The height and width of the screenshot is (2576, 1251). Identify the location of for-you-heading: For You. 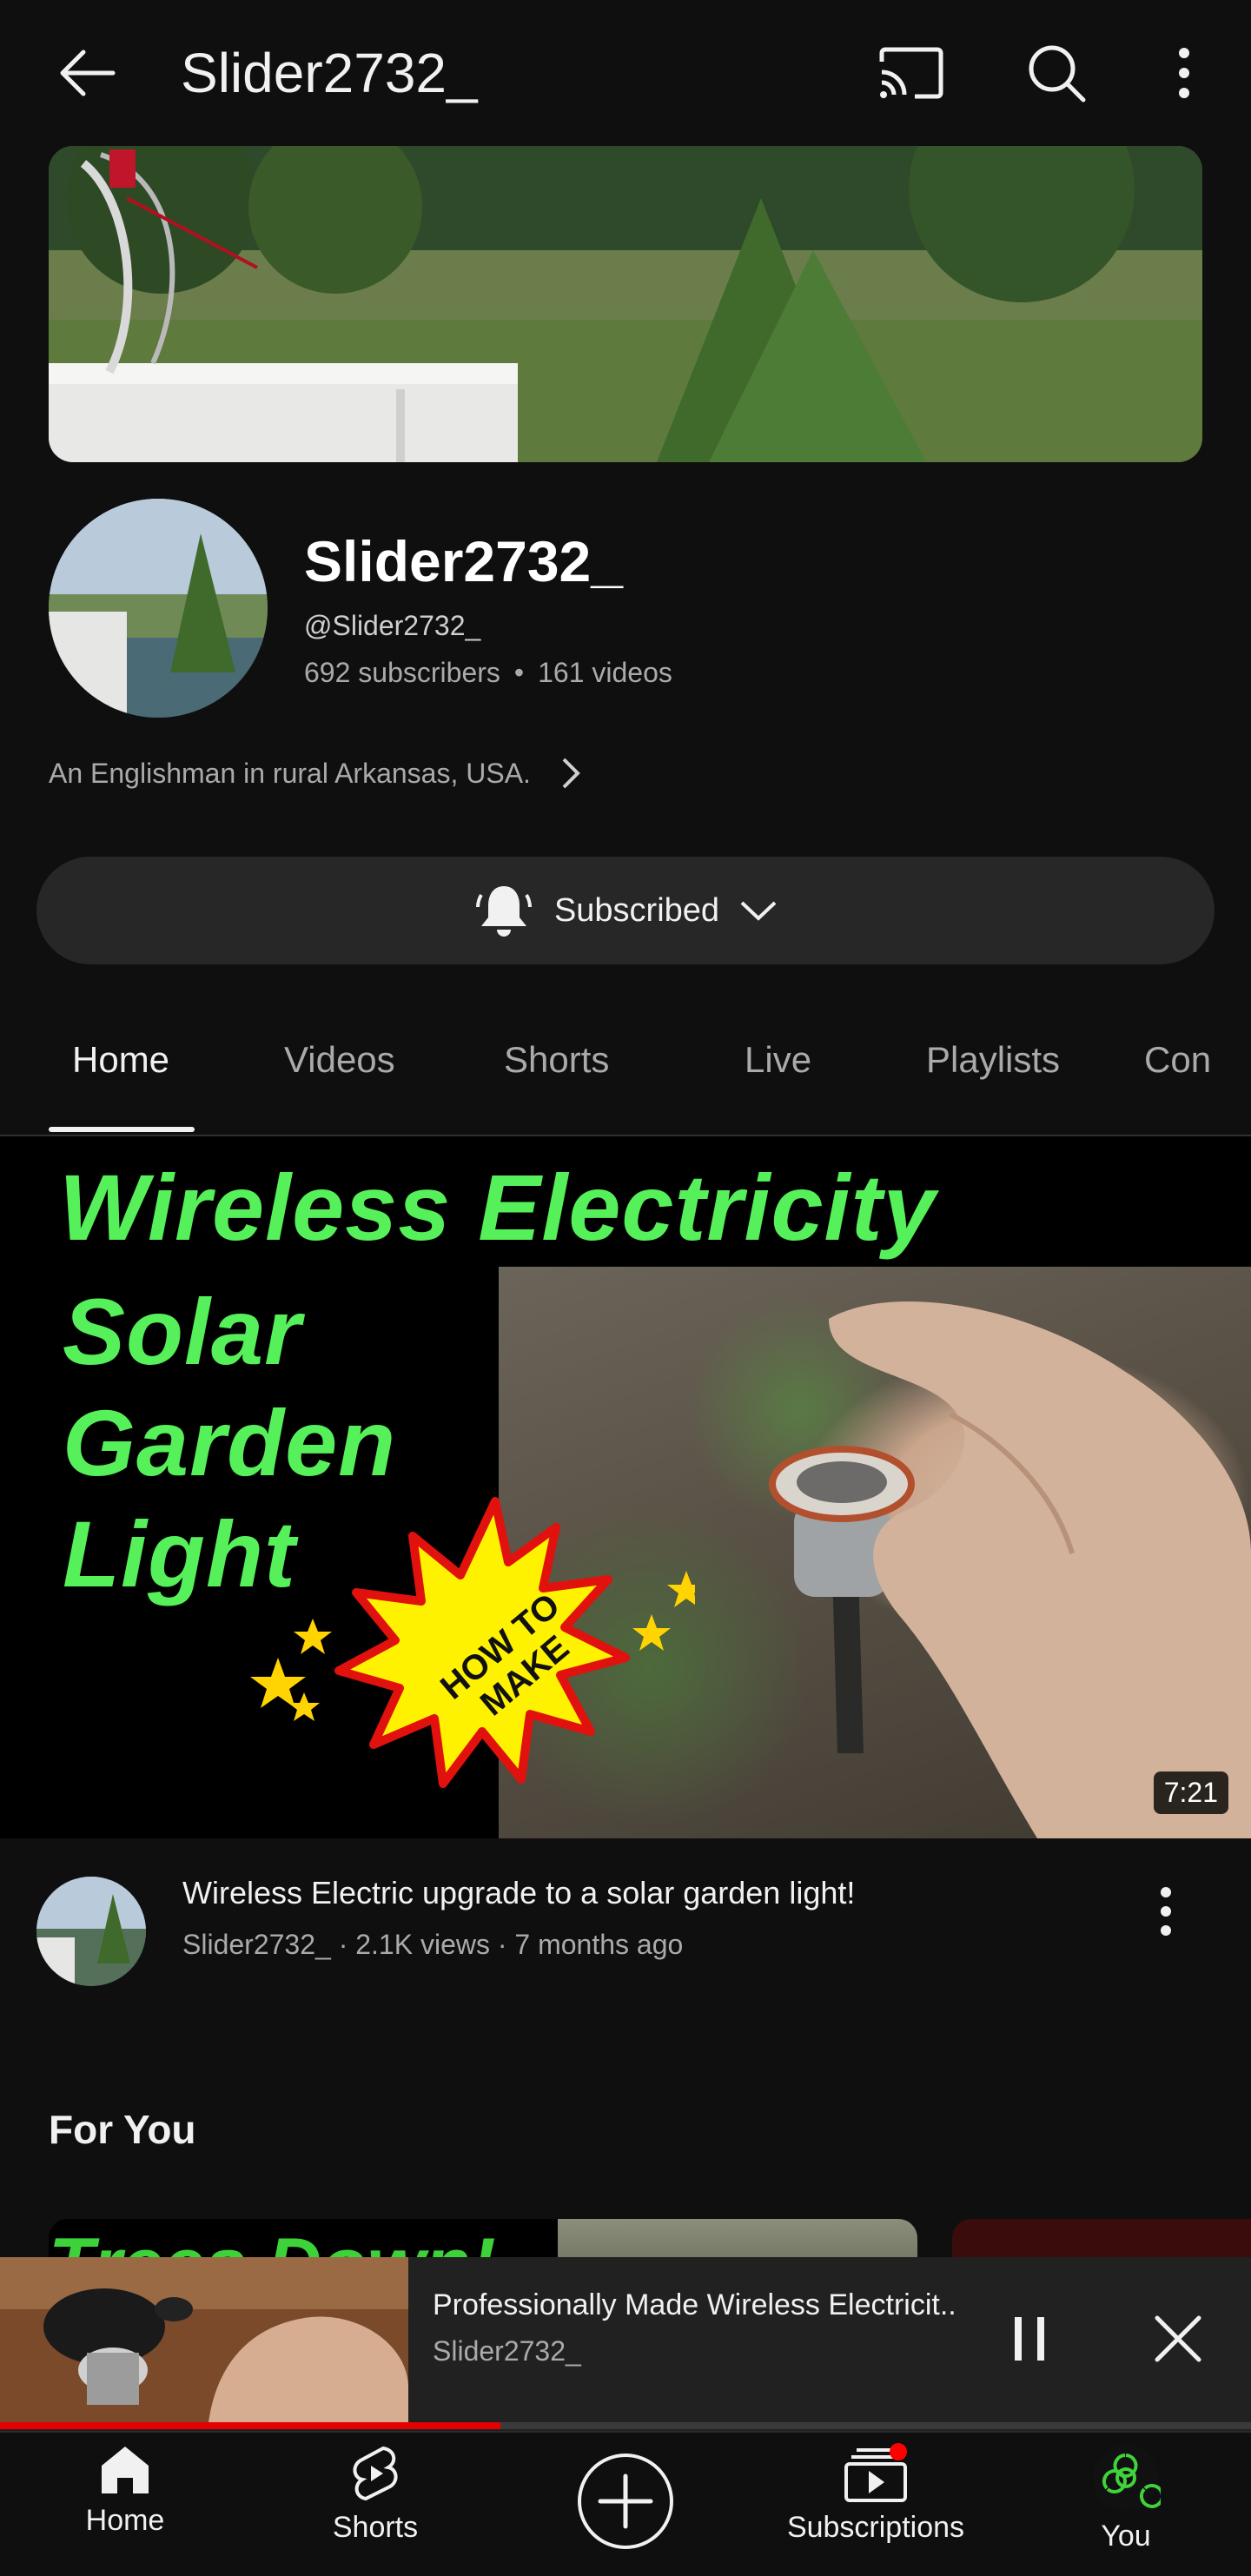
(122, 2129).